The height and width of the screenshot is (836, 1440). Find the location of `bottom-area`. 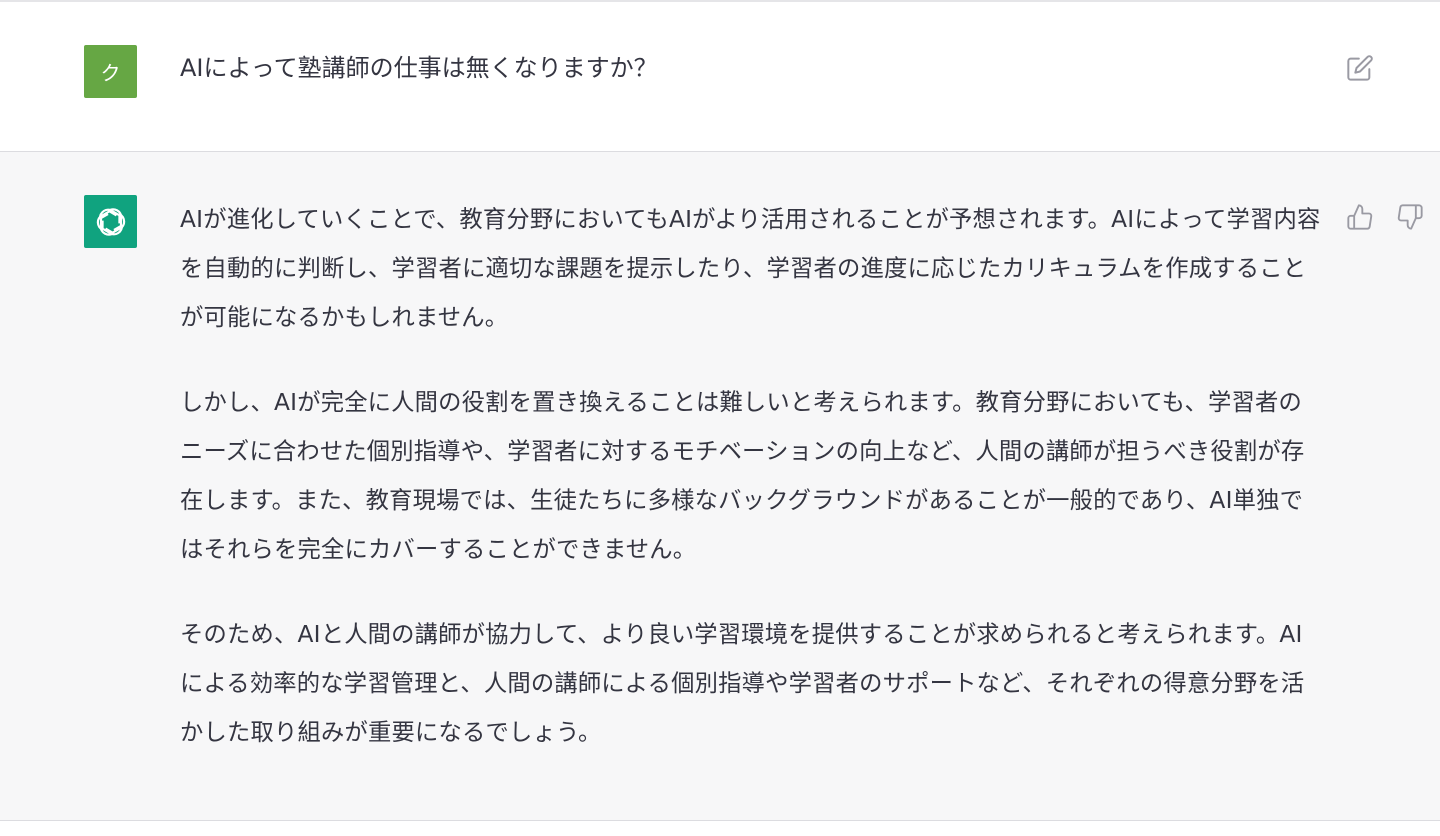

bottom-area is located at coordinates (720, 828).